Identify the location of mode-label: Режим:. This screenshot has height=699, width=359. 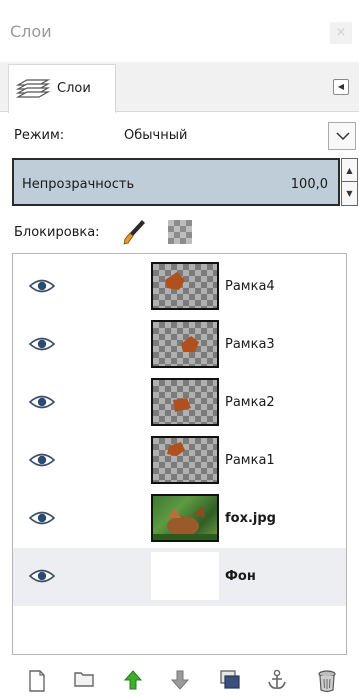
(39, 135).